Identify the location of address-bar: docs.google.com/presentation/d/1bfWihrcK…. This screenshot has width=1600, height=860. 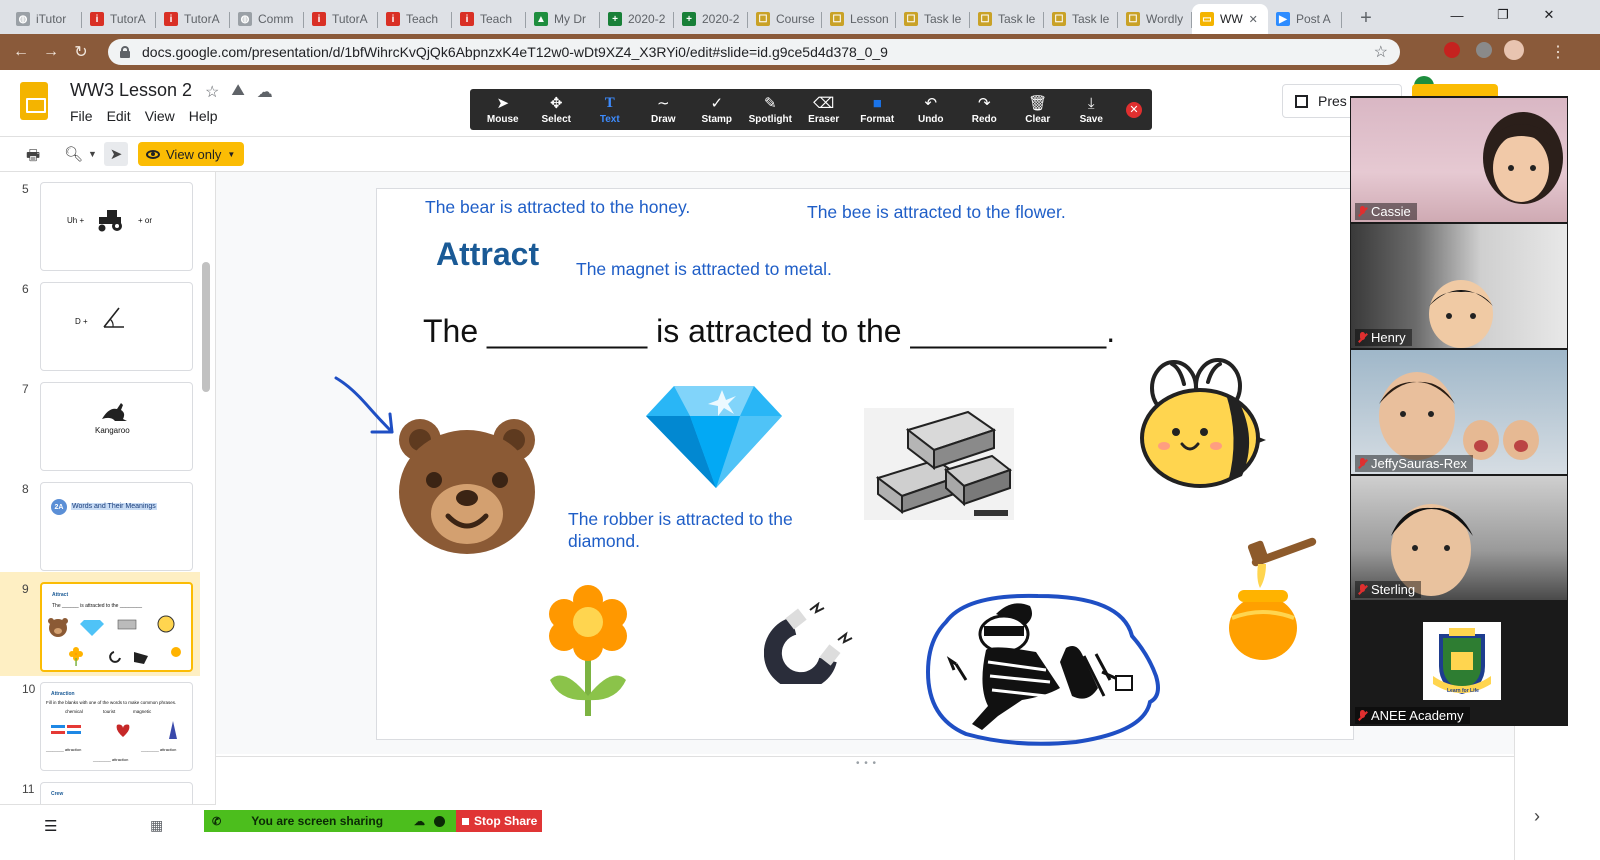
(754, 52).